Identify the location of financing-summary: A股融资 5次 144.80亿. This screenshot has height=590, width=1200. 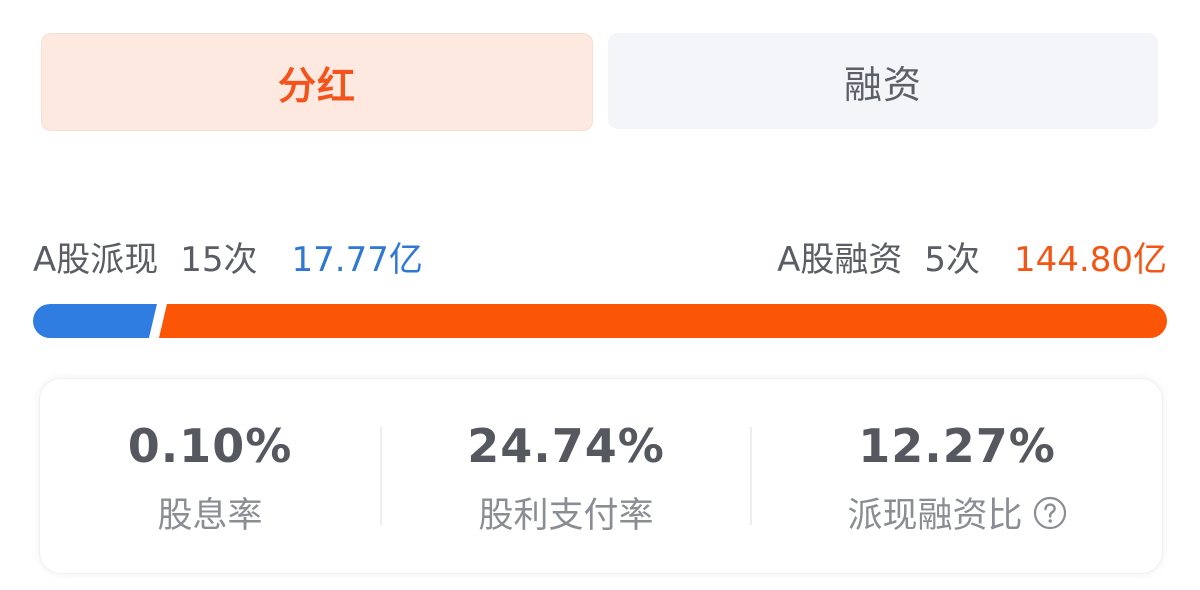
(972, 256).